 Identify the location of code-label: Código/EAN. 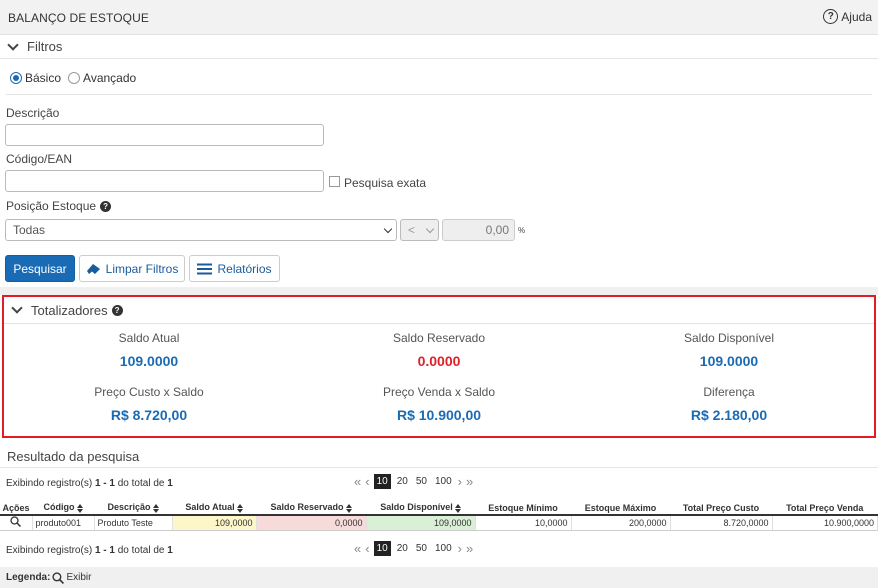
(39, 159).